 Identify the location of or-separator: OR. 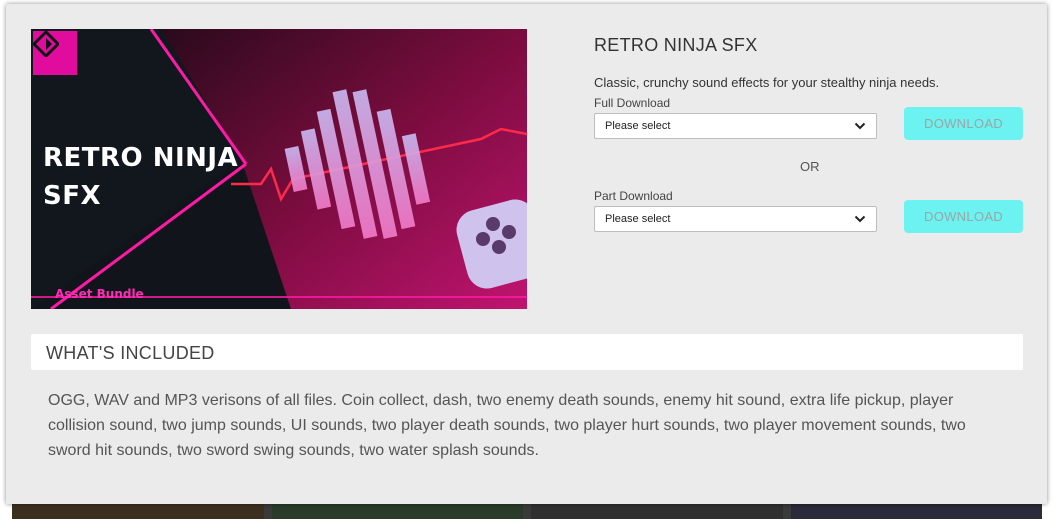
(810, 166).